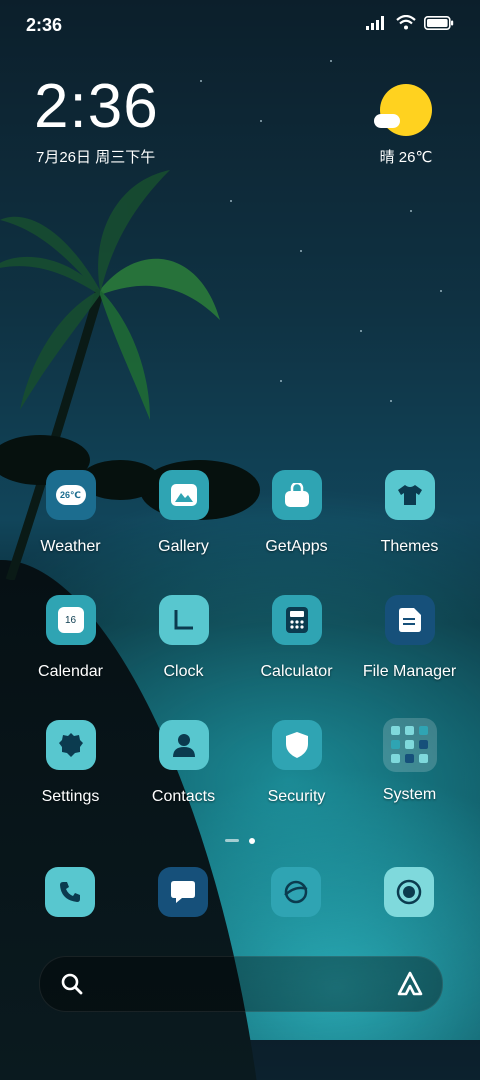  I want to click on app-label: Weather, so click(70, 546).